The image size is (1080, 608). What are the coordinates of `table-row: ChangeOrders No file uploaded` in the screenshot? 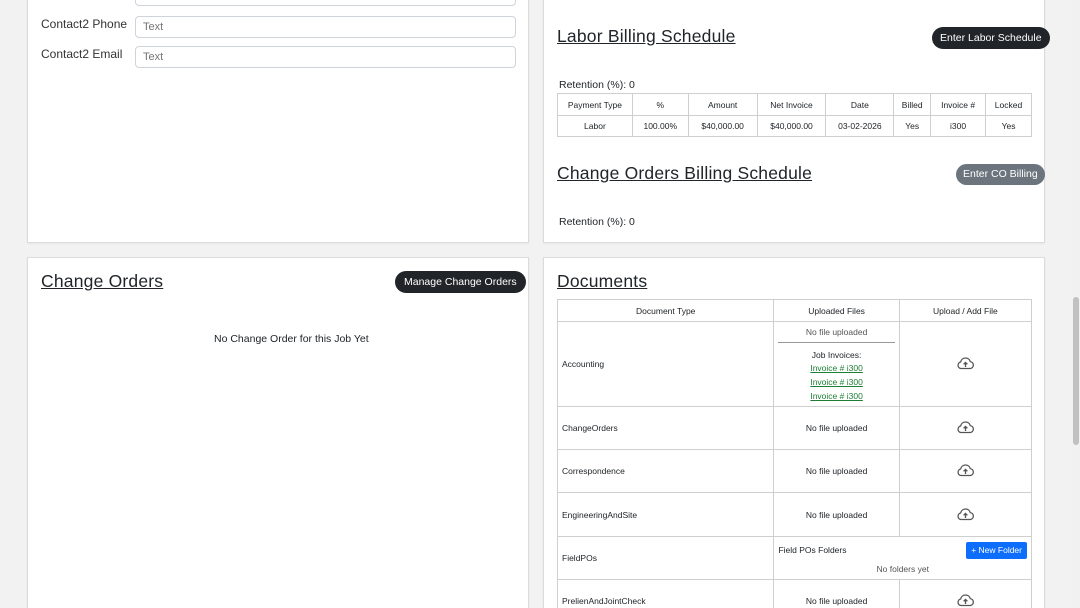 It's located at (794, 428).